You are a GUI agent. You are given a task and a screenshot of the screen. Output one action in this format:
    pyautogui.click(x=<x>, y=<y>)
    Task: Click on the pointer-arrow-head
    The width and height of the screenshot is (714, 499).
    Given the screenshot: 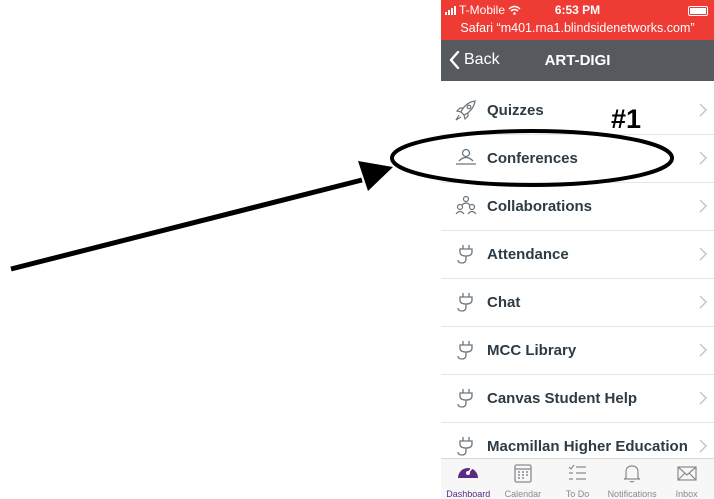 What is the action you would take?
    pyautogui.click(x=375, y=176)
    